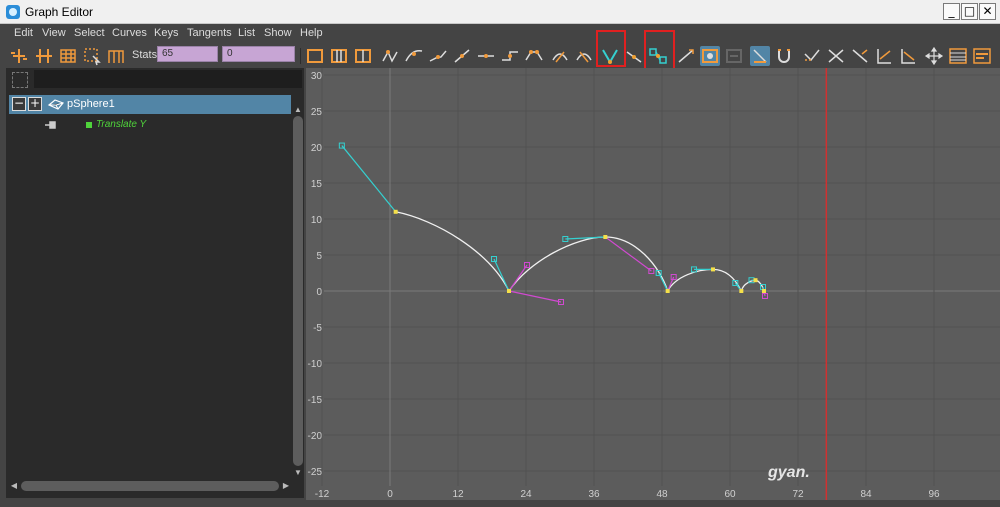 The image size is (1000, 507). I want to click on post-infinity-offset-icon, so click(884, 56).